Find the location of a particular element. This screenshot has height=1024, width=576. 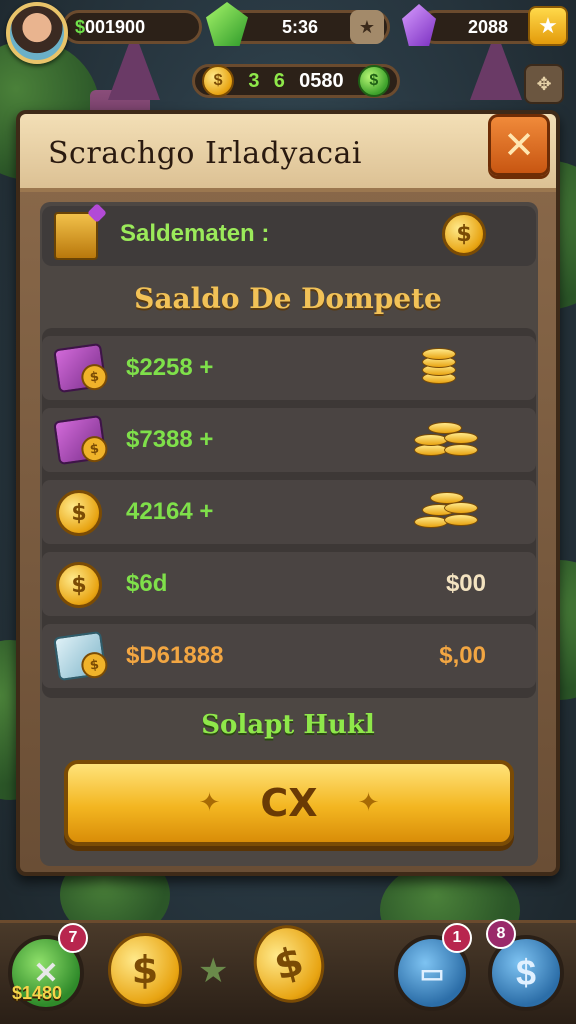

coin-value-a: 3 is located at coordinates (254, 80).